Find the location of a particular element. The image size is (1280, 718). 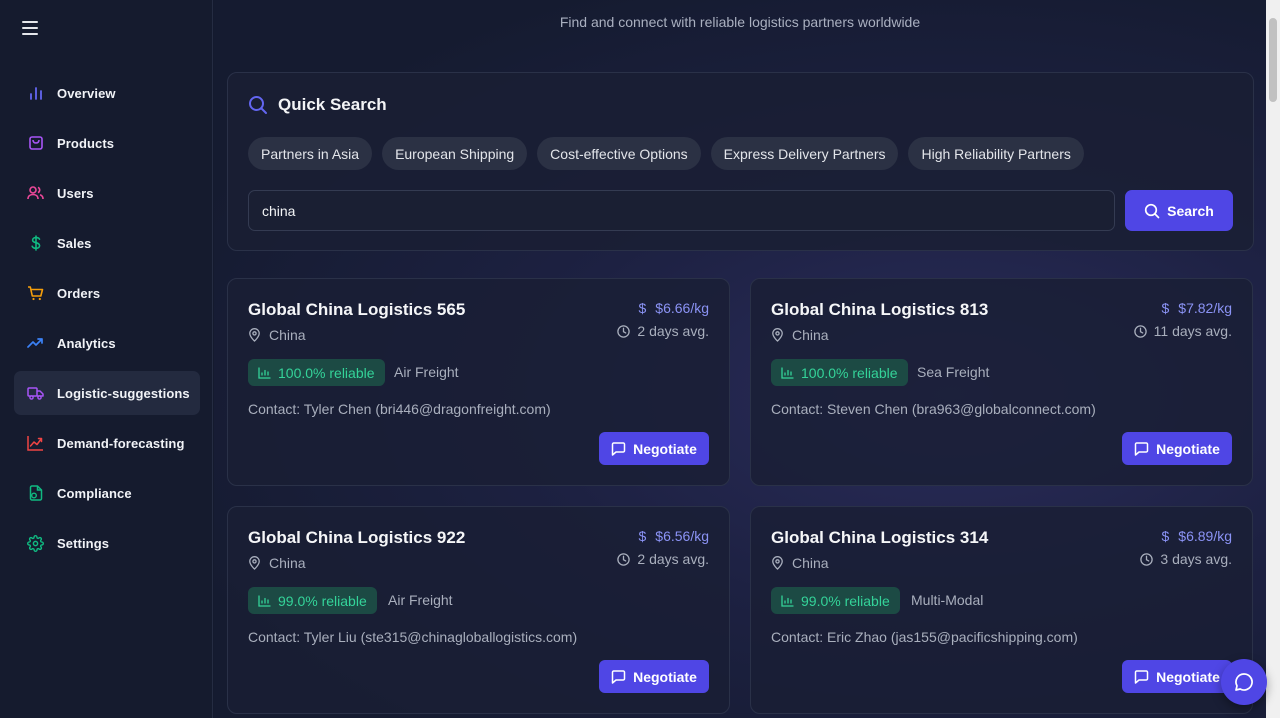

sidebar-item-demand-forecasting: Demand-forecasting is located at coordinates (107, 443).